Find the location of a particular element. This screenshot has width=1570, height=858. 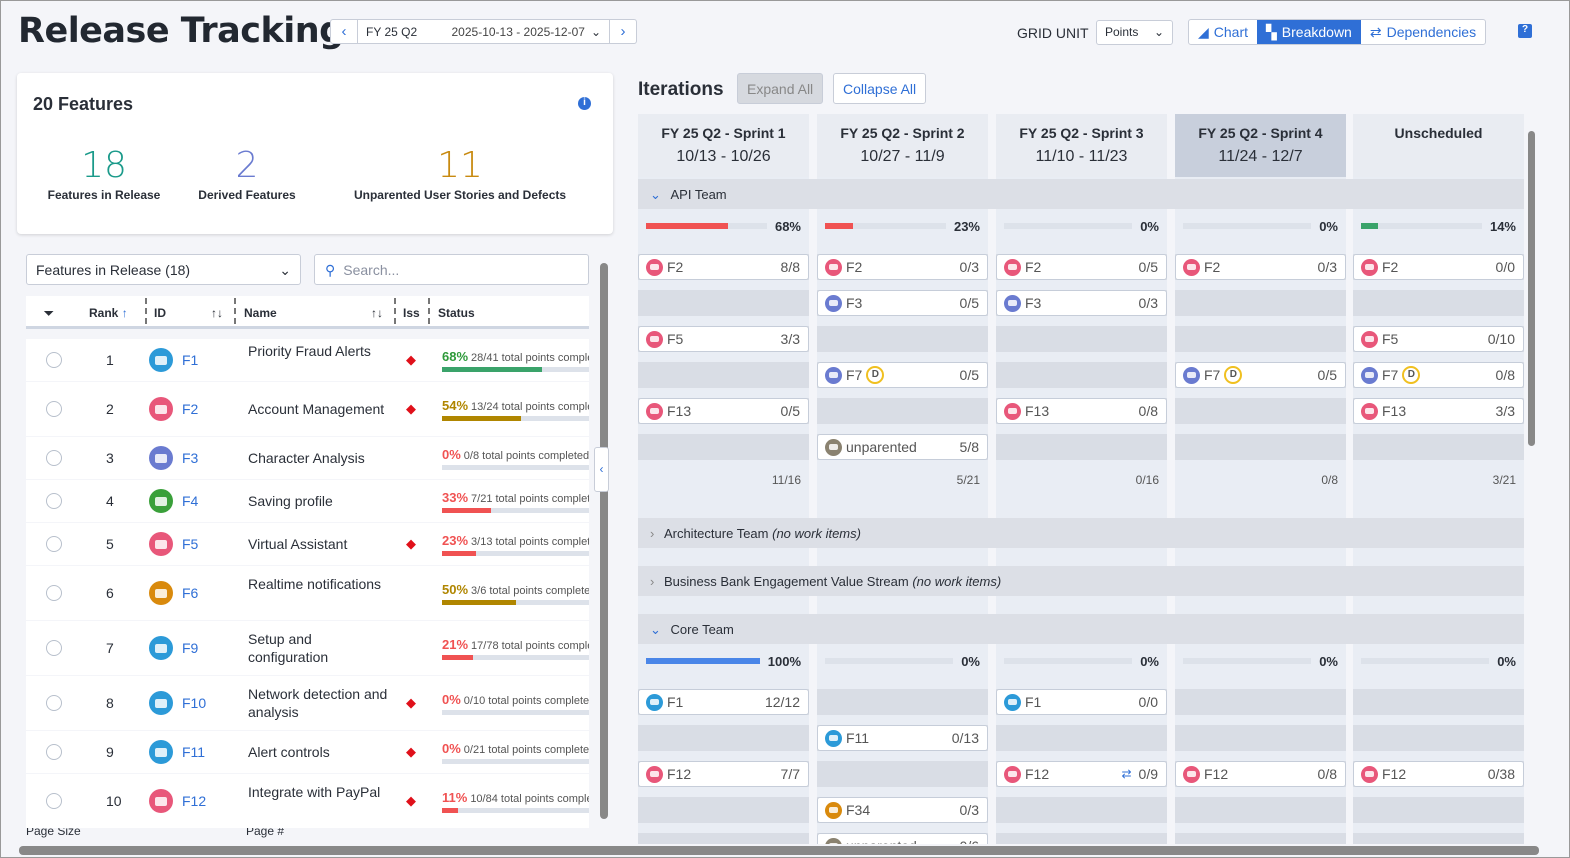

filter-icon: ⏷ is located at coordinates (49, 313).